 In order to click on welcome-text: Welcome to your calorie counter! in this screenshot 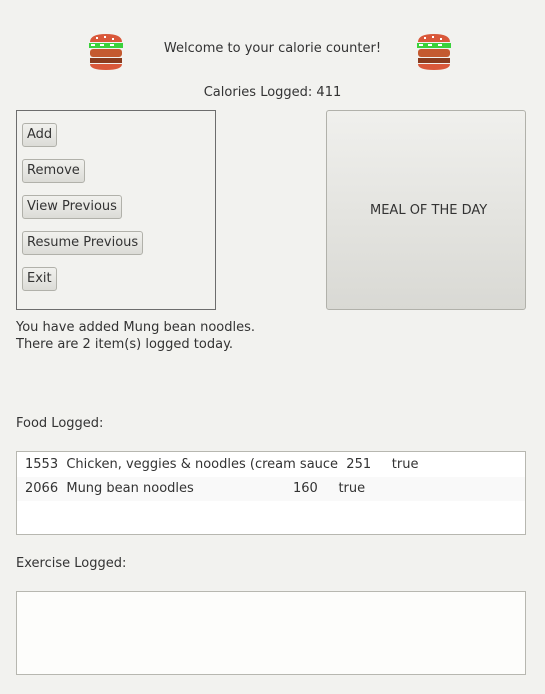, I will do `click(272, 48)`.